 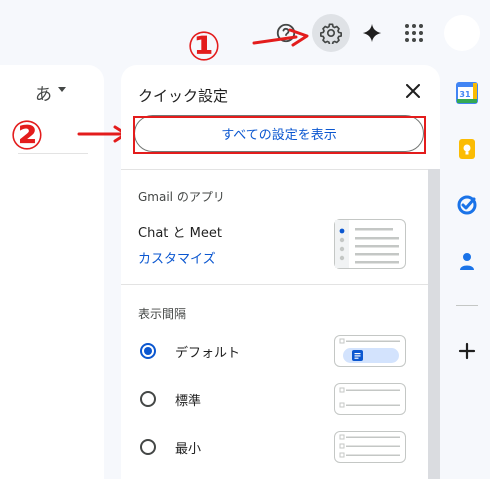 What do you see at coordinates (370, 399) in the screenshot?
I see `density-comfortable-thumbnail` at bounding box center [370, 399].